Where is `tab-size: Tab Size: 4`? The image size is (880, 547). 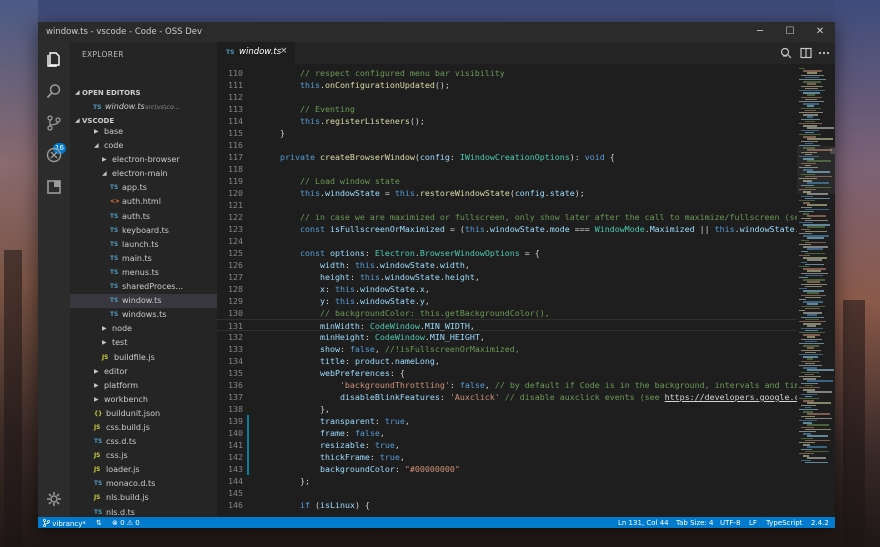
tab-size: Tab Size: 4 is located at coordinates (694, 523).